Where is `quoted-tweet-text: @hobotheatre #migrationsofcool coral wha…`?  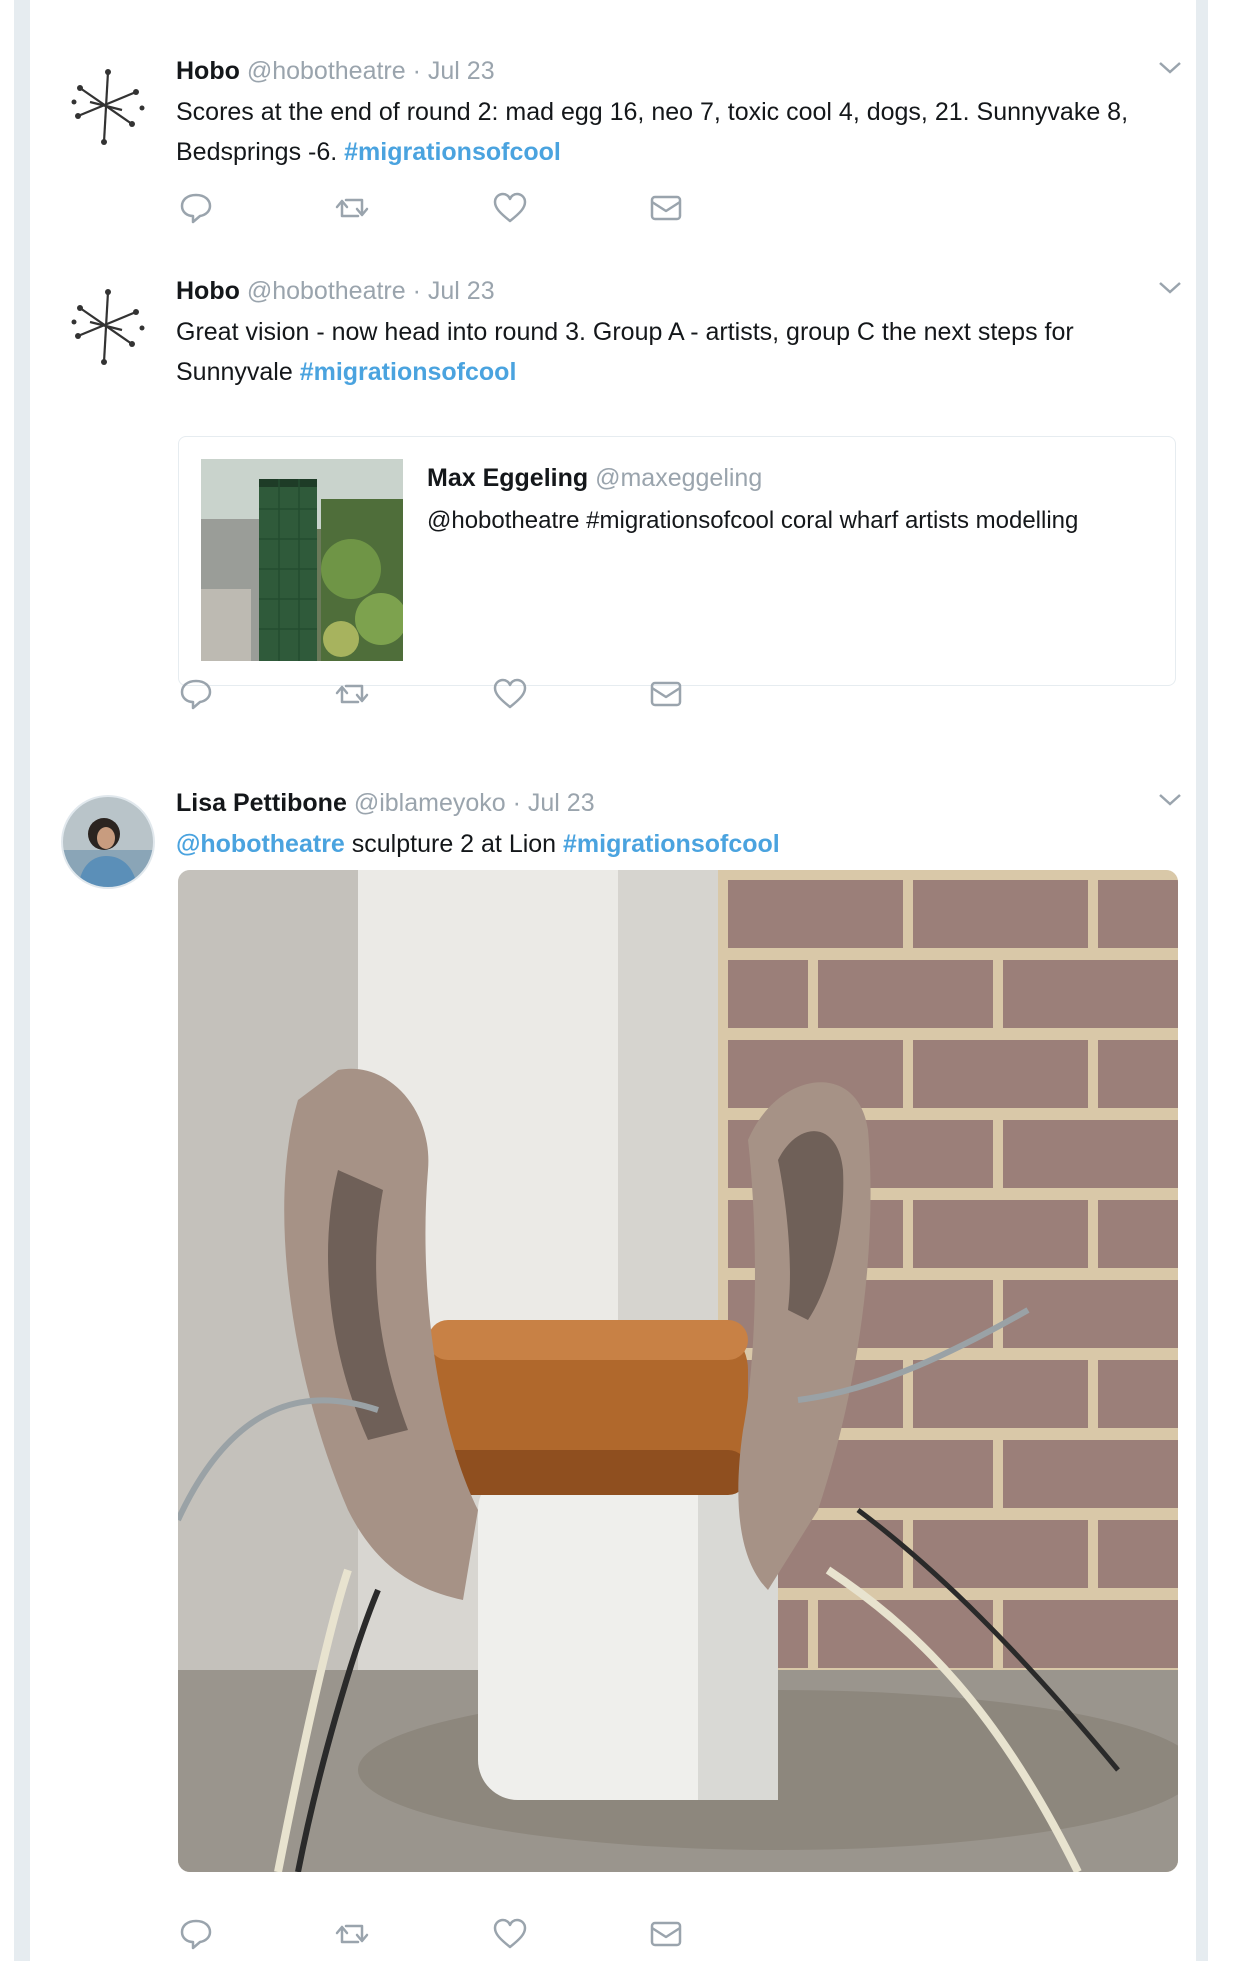 quoted-tweet-text: @hobotheatre #migrationsofcool coral wha… is located at coordinates (753, 520).